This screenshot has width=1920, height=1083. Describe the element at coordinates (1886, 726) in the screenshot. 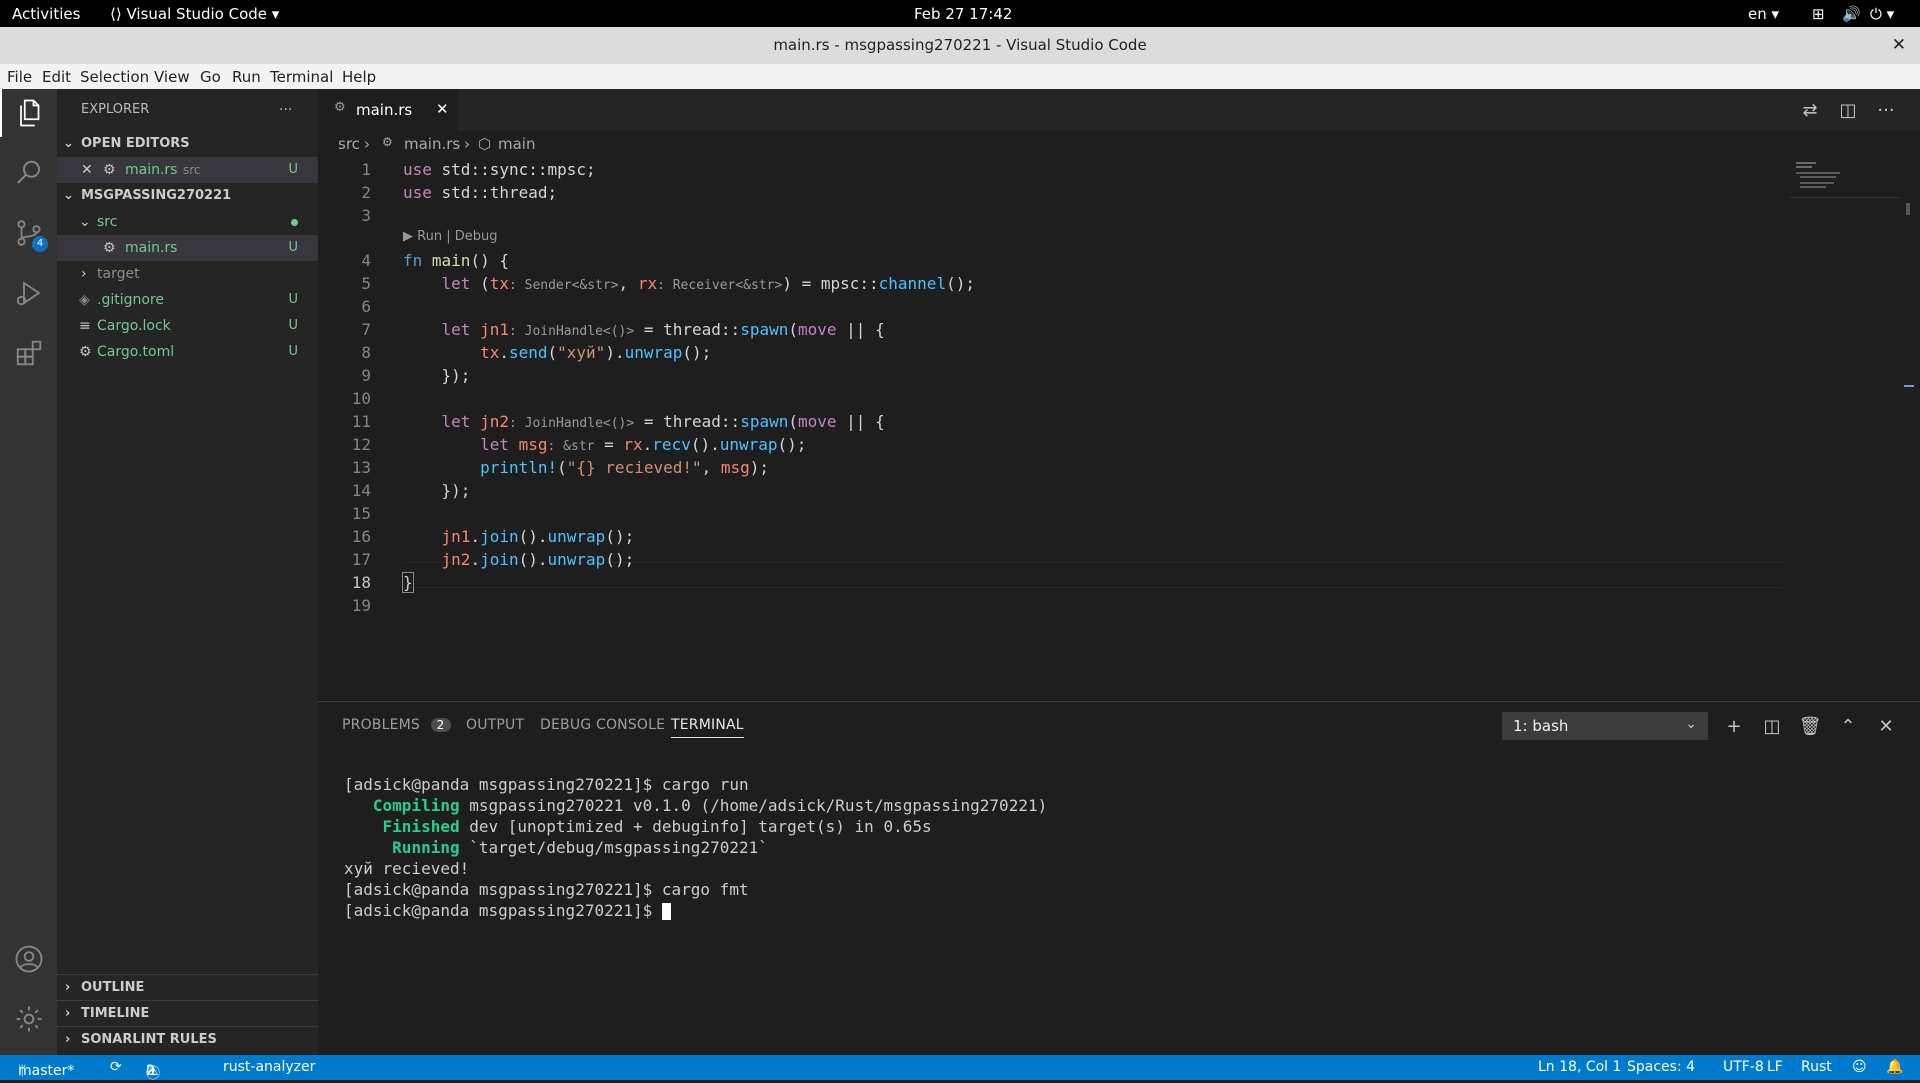

I see `close-panel-icon: ✕` at that location.